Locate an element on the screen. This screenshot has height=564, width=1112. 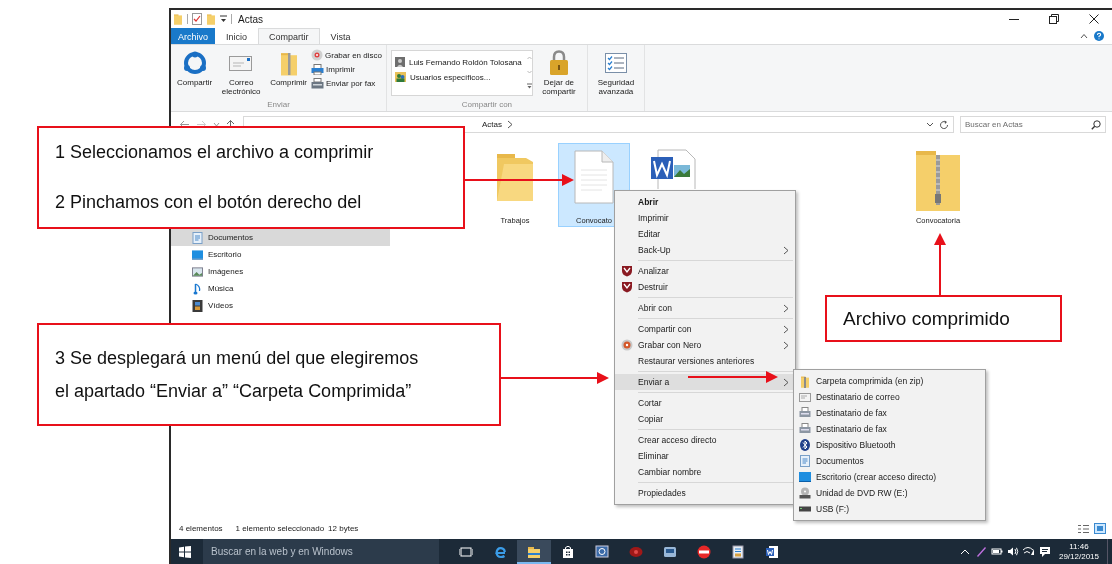
menu-item: Cortar is located at coordinates (705, 403).